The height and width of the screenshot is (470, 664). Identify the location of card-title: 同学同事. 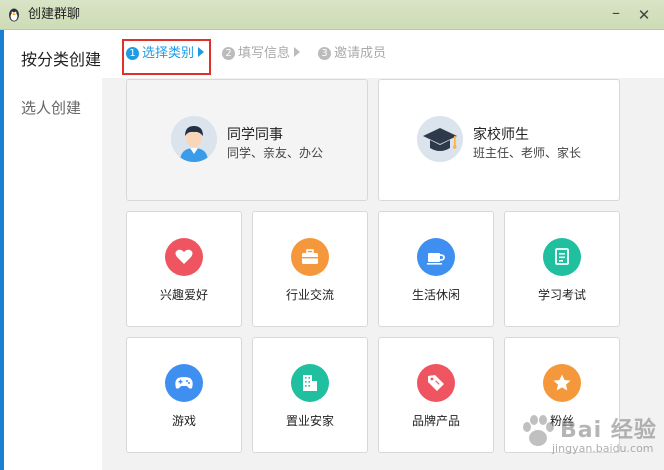
(255, 135).